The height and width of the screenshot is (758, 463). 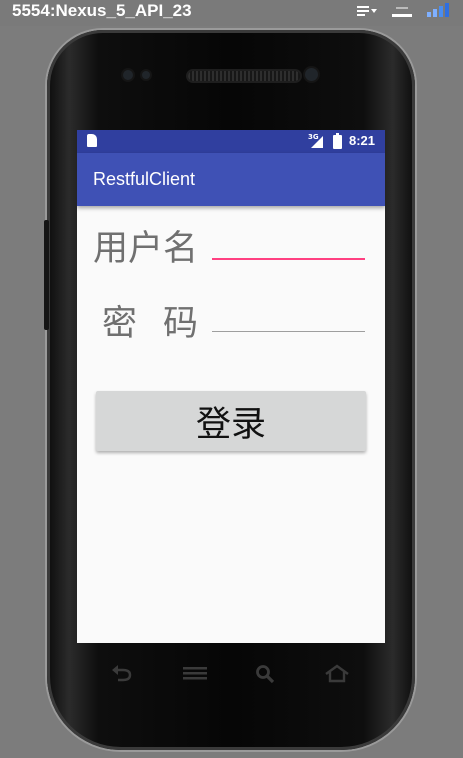 What do you see at coordinates (313, 137) in the screenshot?
I see `network-type-label: 3G` at bounding box center [313, 137].